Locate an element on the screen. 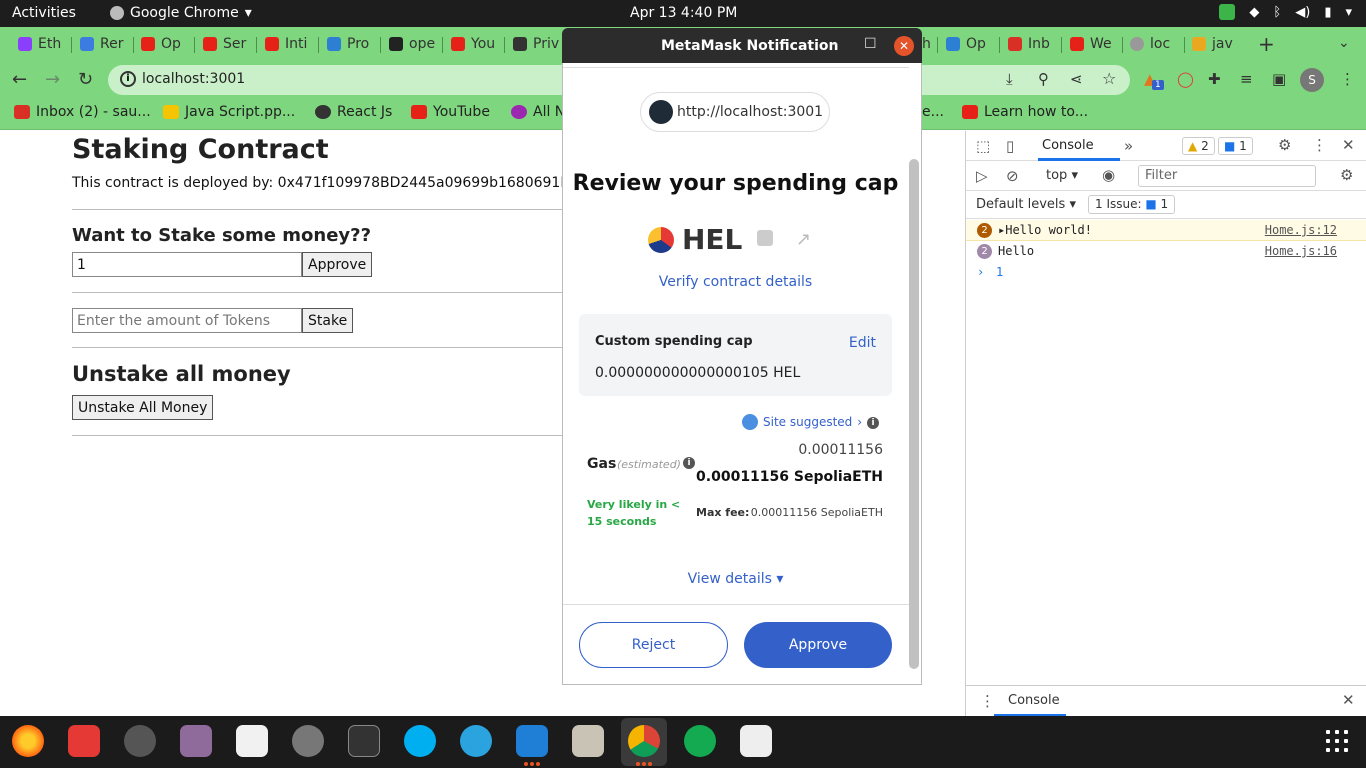 The height and width of the screenshot is (768, 1366). approve-amount-input is located at coordinates (187, 264).